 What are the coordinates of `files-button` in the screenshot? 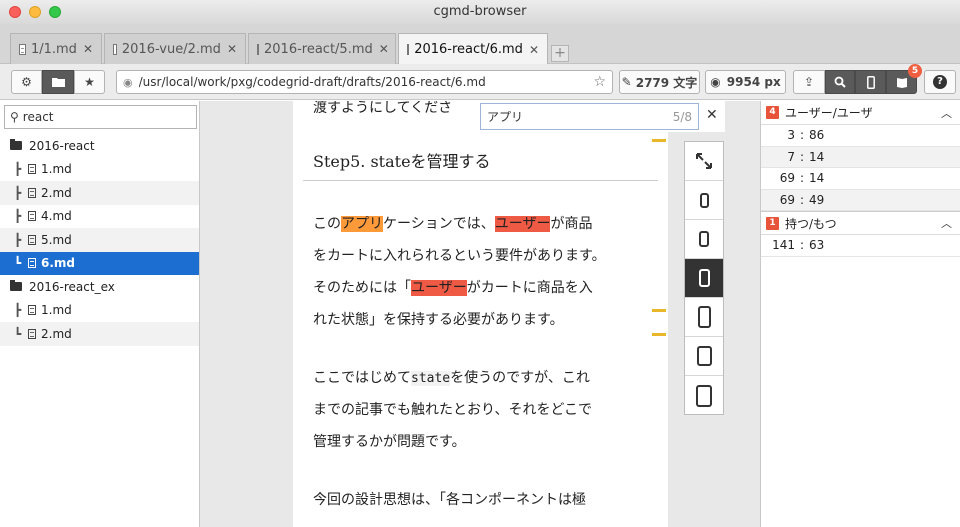 It's located at (58, 82).